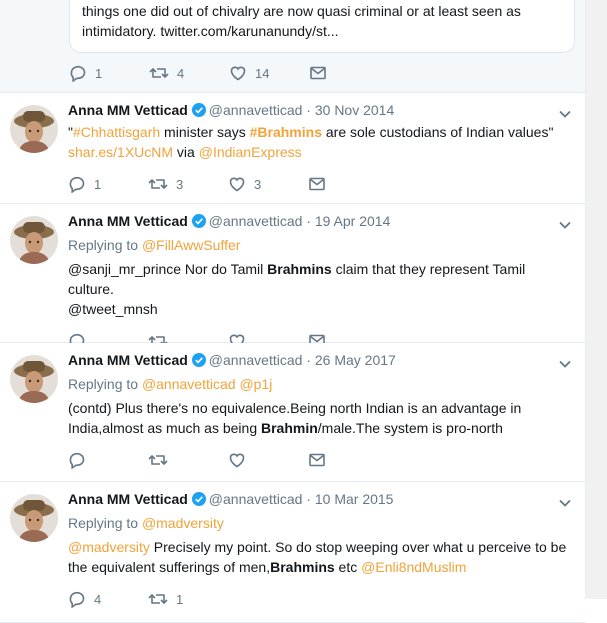 The width and height of the screenshot is (607, 623). What do you see at coordinates (188, 460) in the screenshot?
I see `retweet-button` at bounding box center [188, 460].